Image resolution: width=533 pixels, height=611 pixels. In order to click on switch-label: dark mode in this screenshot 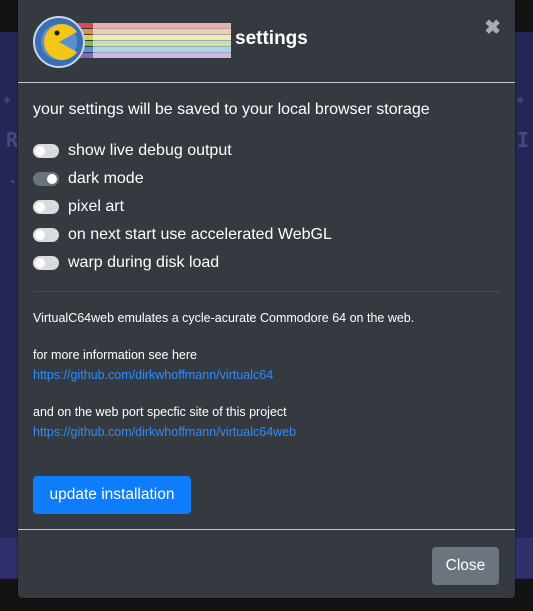, I will do `click(106, 178)`.